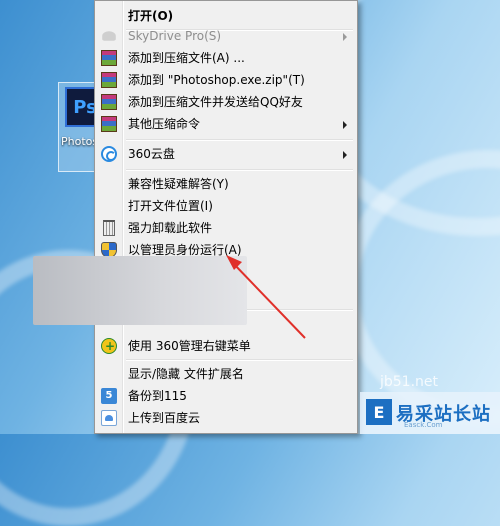  Describe the element at coordinates (409, 382) in the screenshot. I see `watermark-partial-url: jb51.net` at that location.